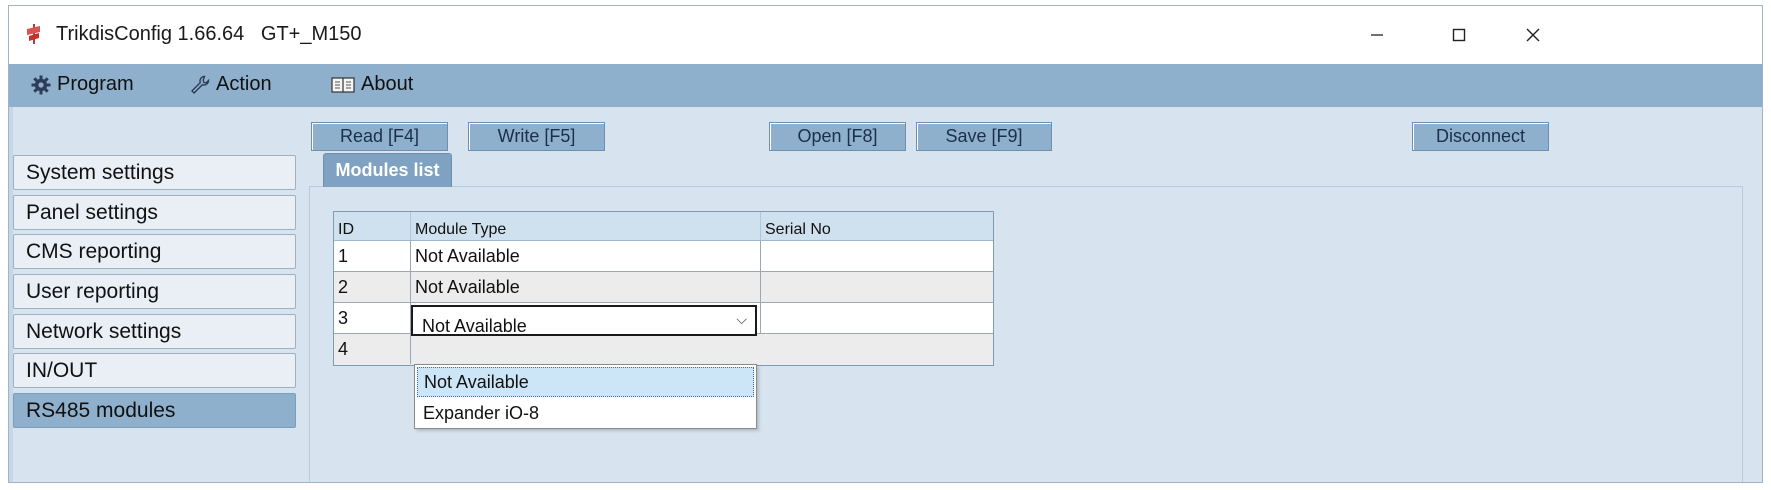  I want to click on sidebar-item-label: Panel settings, so click(92, 212).